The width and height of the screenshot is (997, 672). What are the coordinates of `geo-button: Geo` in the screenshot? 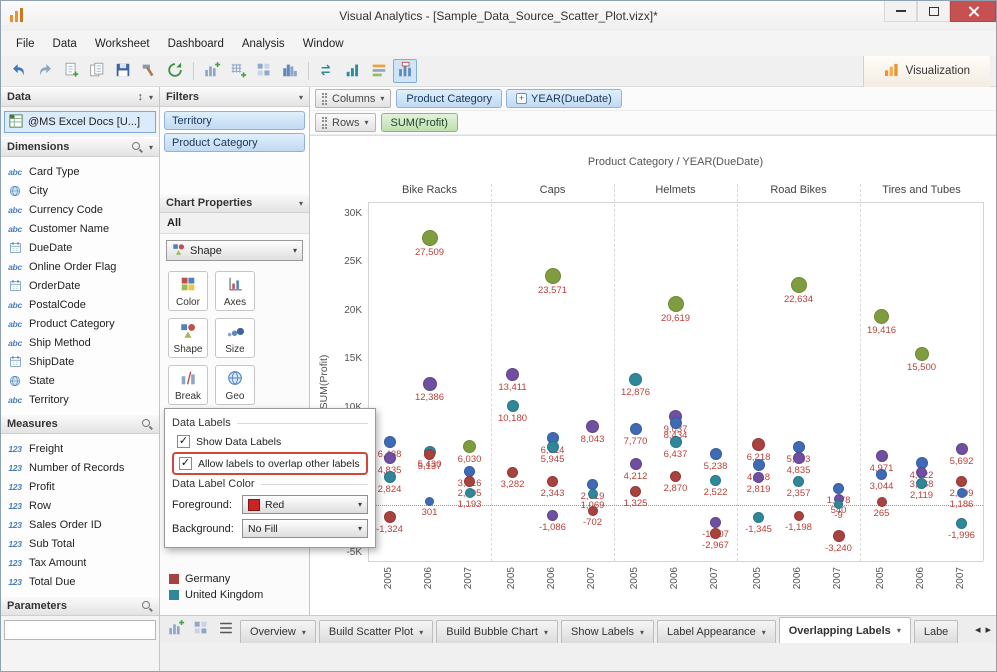 It's located at (235, 385).